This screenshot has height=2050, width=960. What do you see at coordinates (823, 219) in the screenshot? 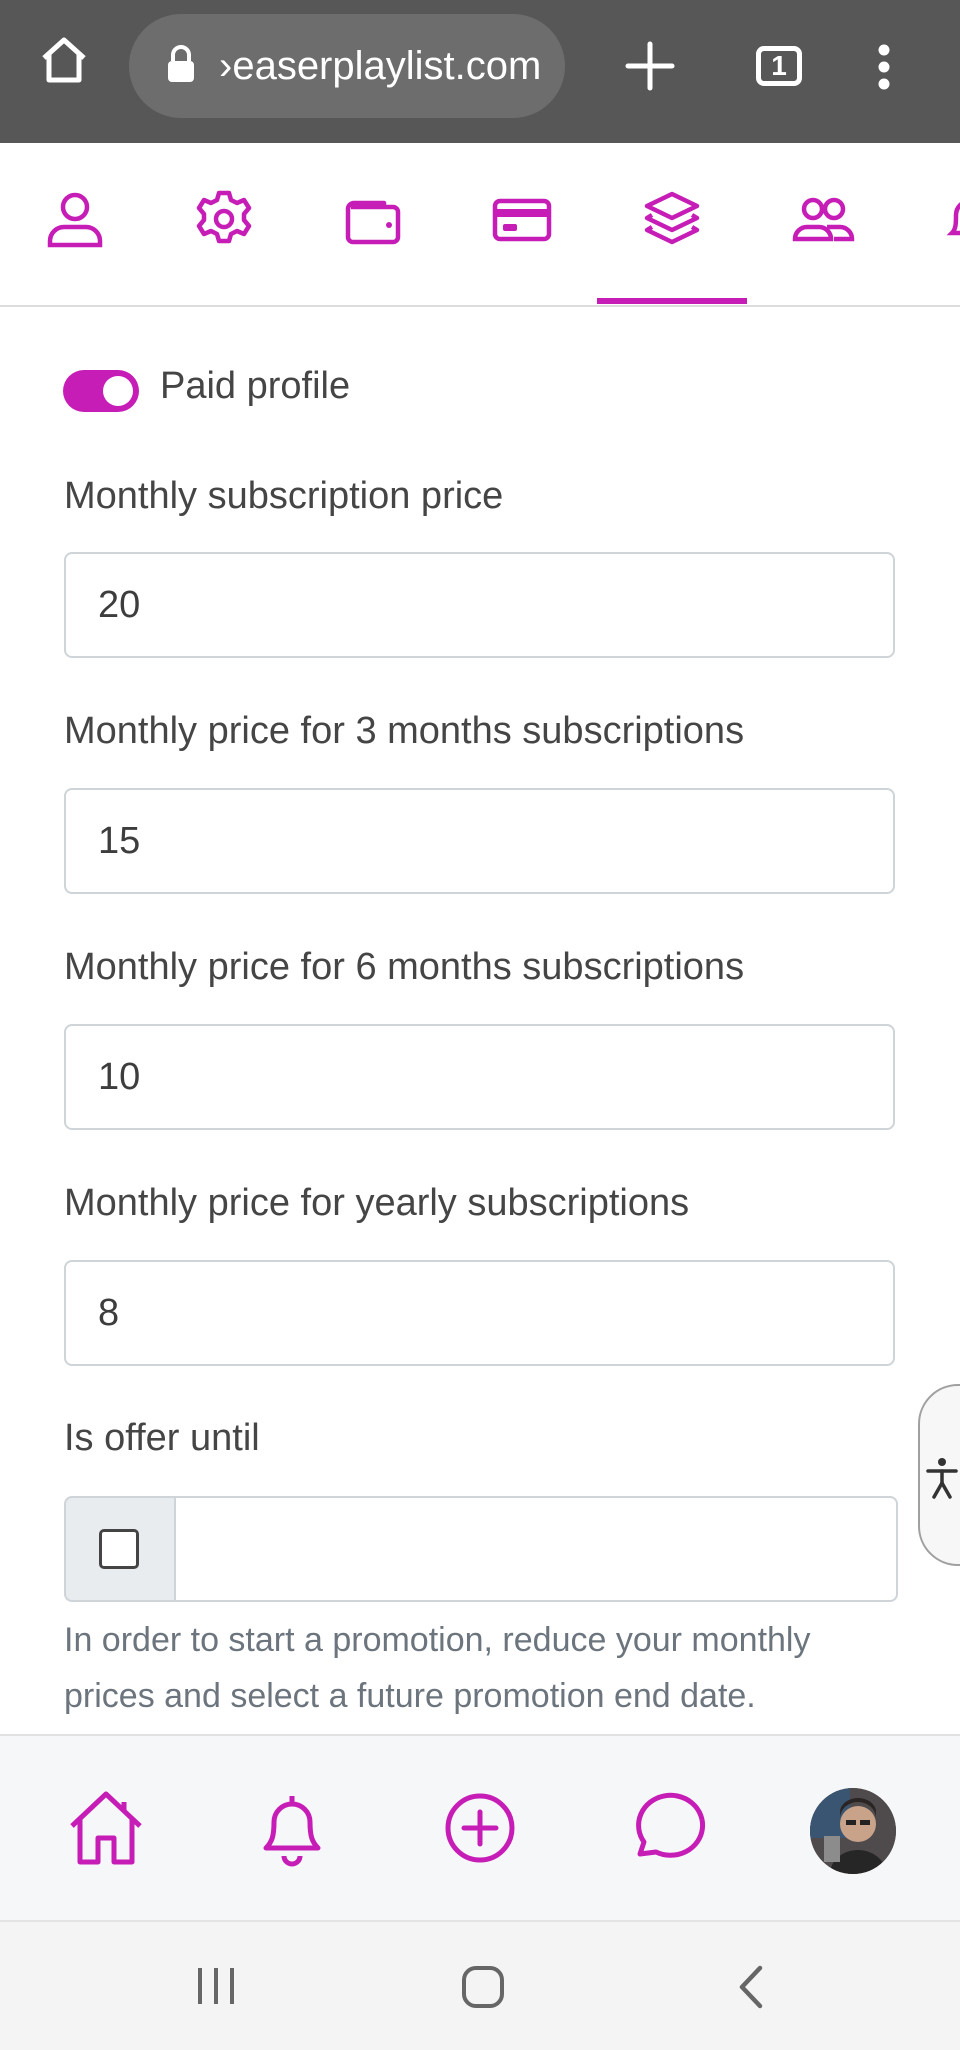
I see `users-icon` at bounding box center [823, 219].